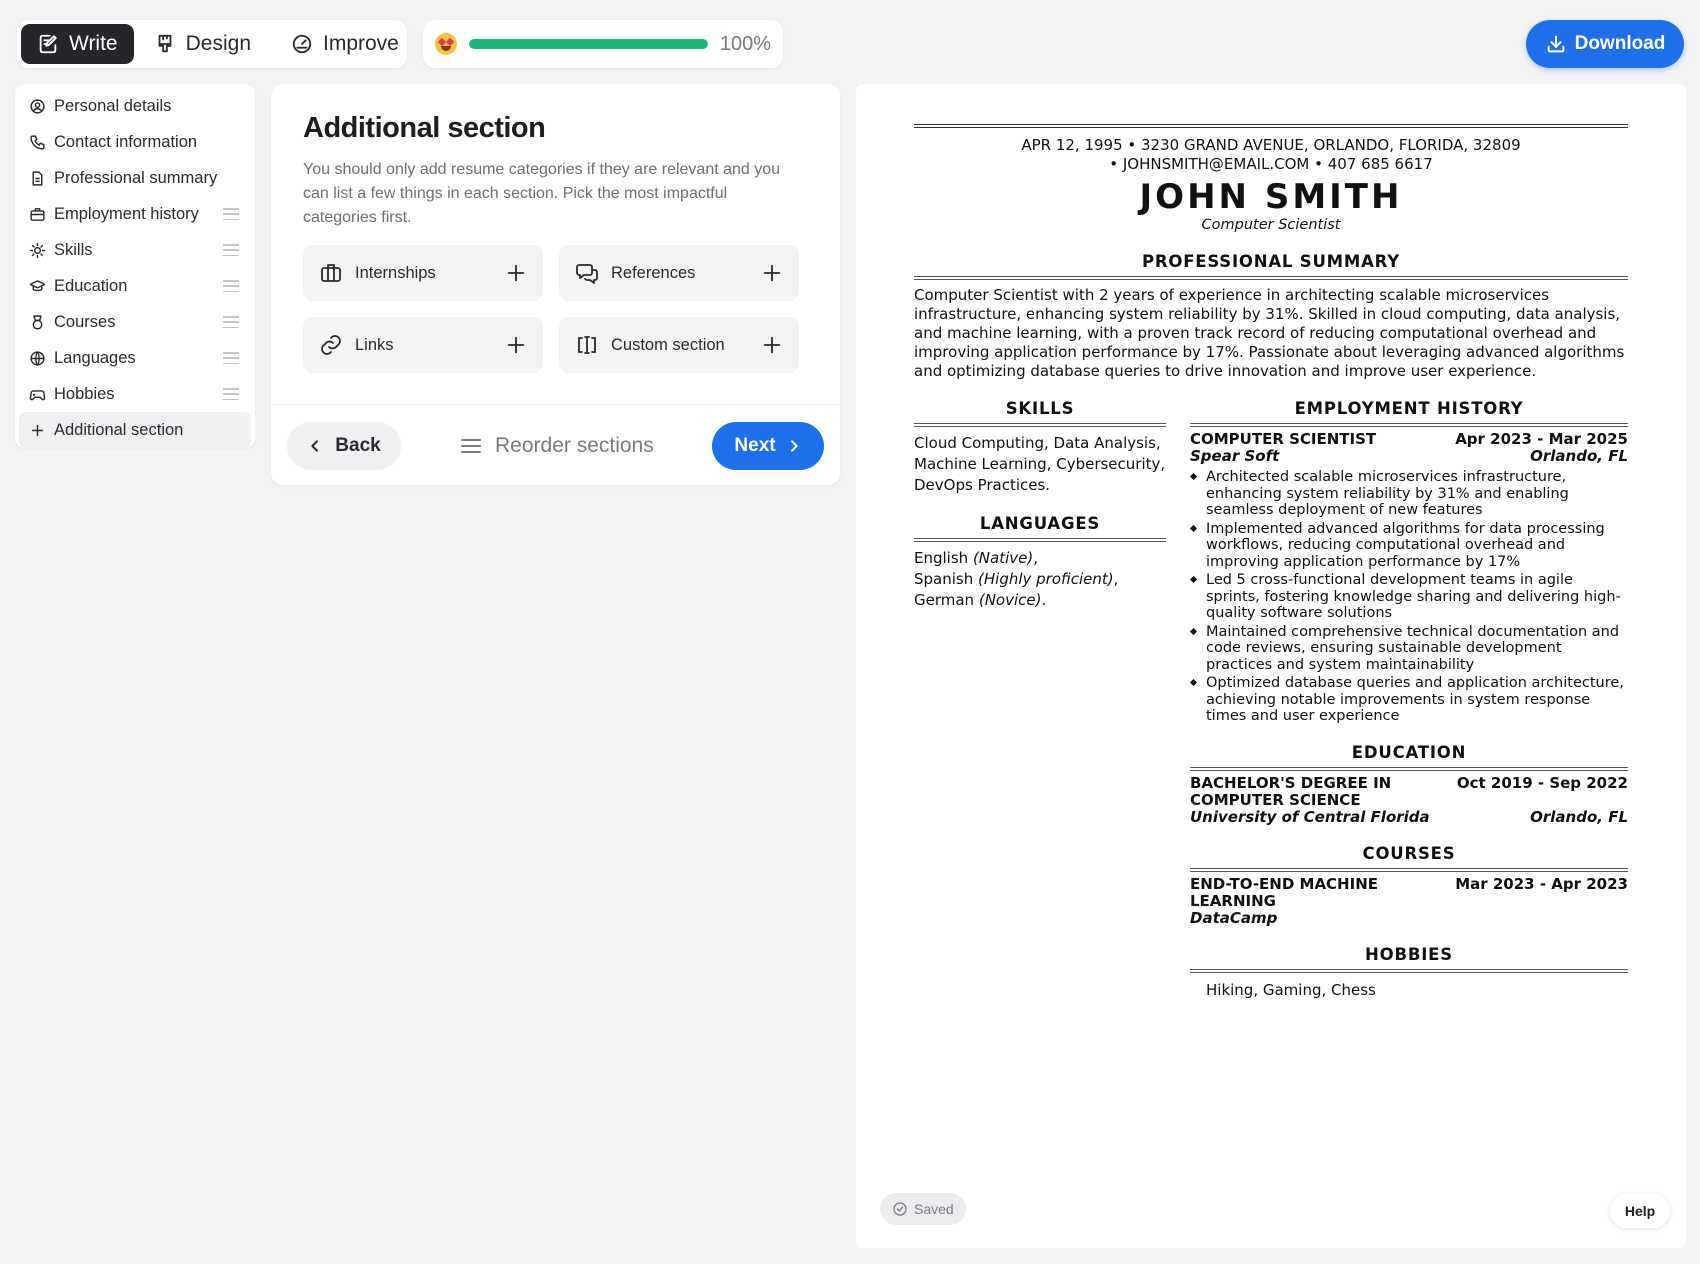 The height and width of the screenshot is (1264, 1700). What do you see at coordinates (1409, 439) in the screenshot?
I see `job-header: COMPUTER SCIENTIST Apr 2023 - Mar 2025` at bounding box center [1409, 439].